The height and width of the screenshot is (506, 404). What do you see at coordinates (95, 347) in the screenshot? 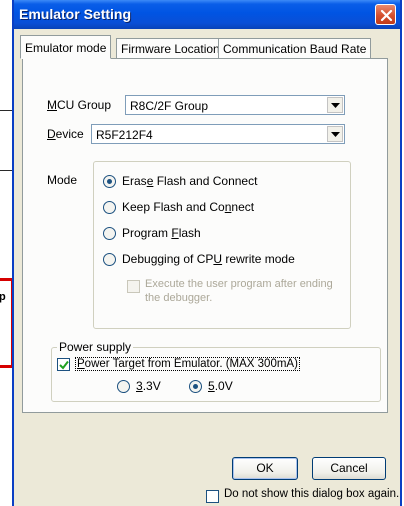
I see `power-supply-label: Power supply` at bounding box center [95, 347].